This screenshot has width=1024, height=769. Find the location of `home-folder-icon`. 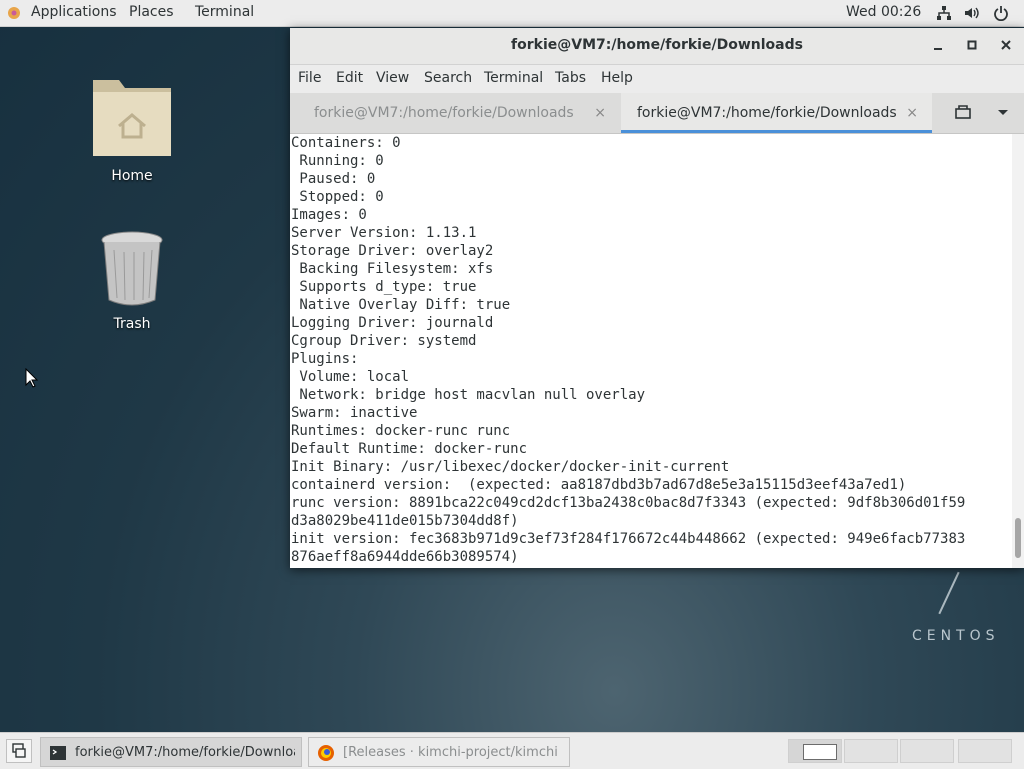

home-folder-icon is located at coordinates (132, 118).